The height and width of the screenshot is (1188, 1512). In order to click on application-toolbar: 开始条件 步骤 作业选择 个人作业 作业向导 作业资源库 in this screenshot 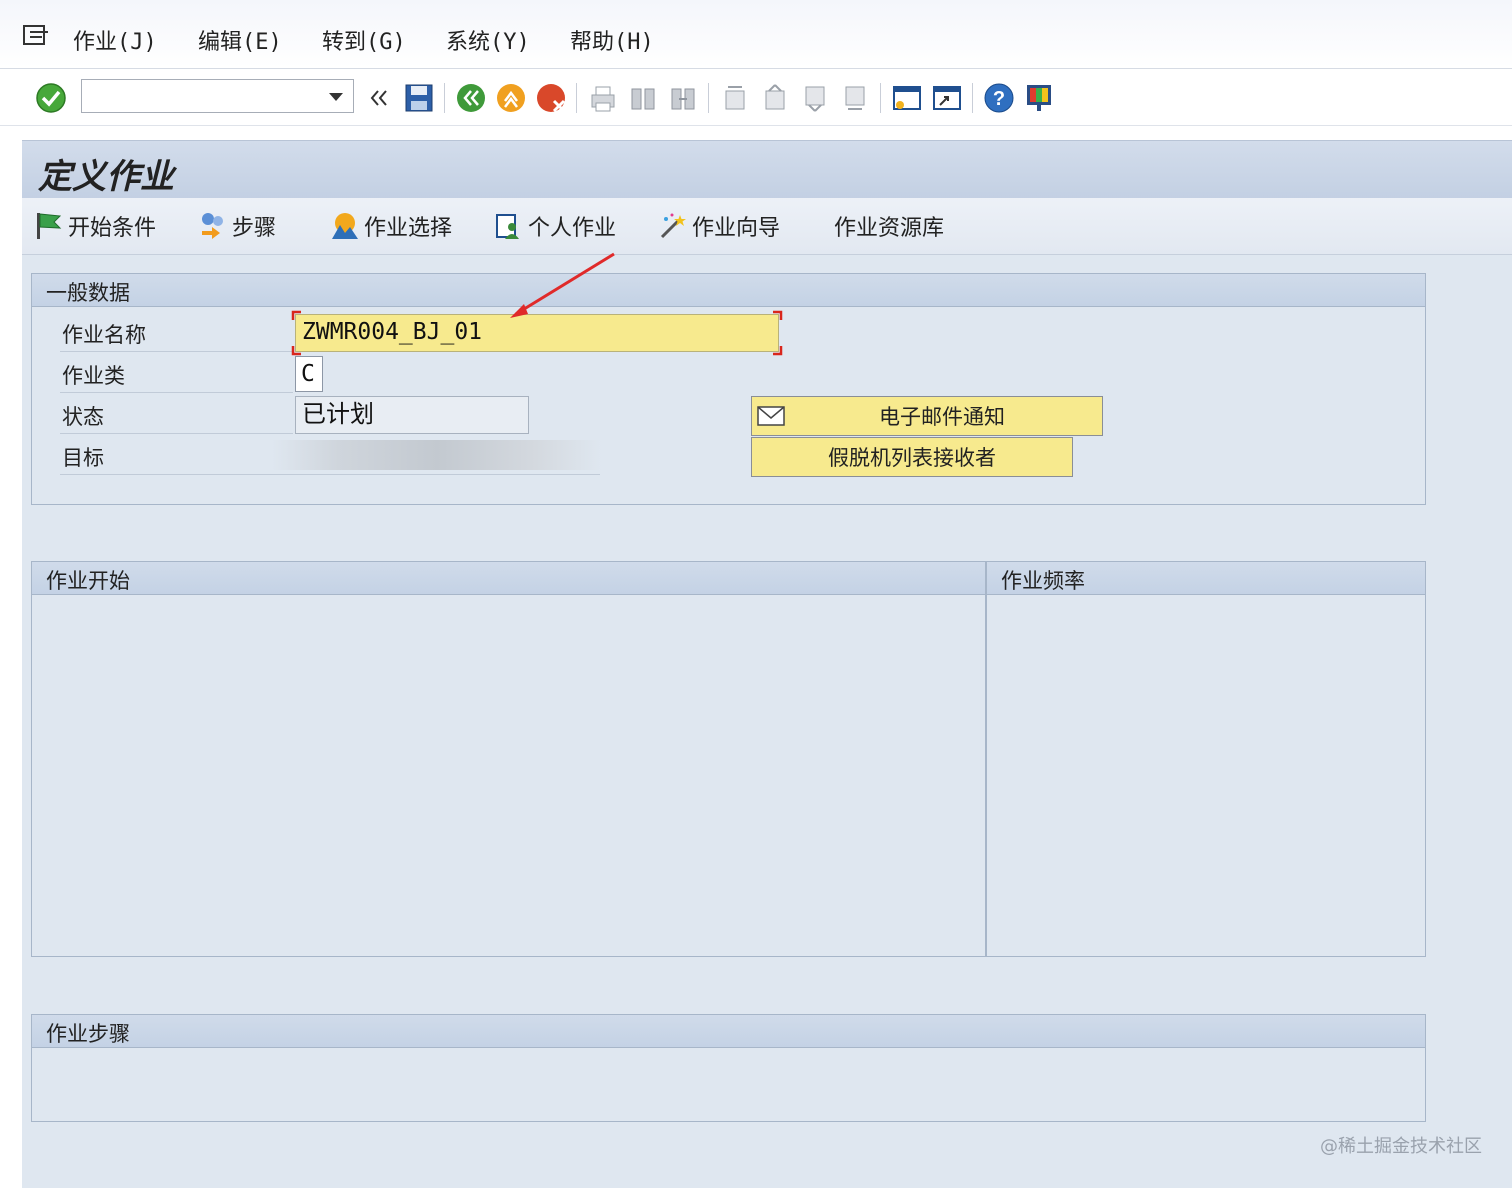, I will do `click(767, 226)`.